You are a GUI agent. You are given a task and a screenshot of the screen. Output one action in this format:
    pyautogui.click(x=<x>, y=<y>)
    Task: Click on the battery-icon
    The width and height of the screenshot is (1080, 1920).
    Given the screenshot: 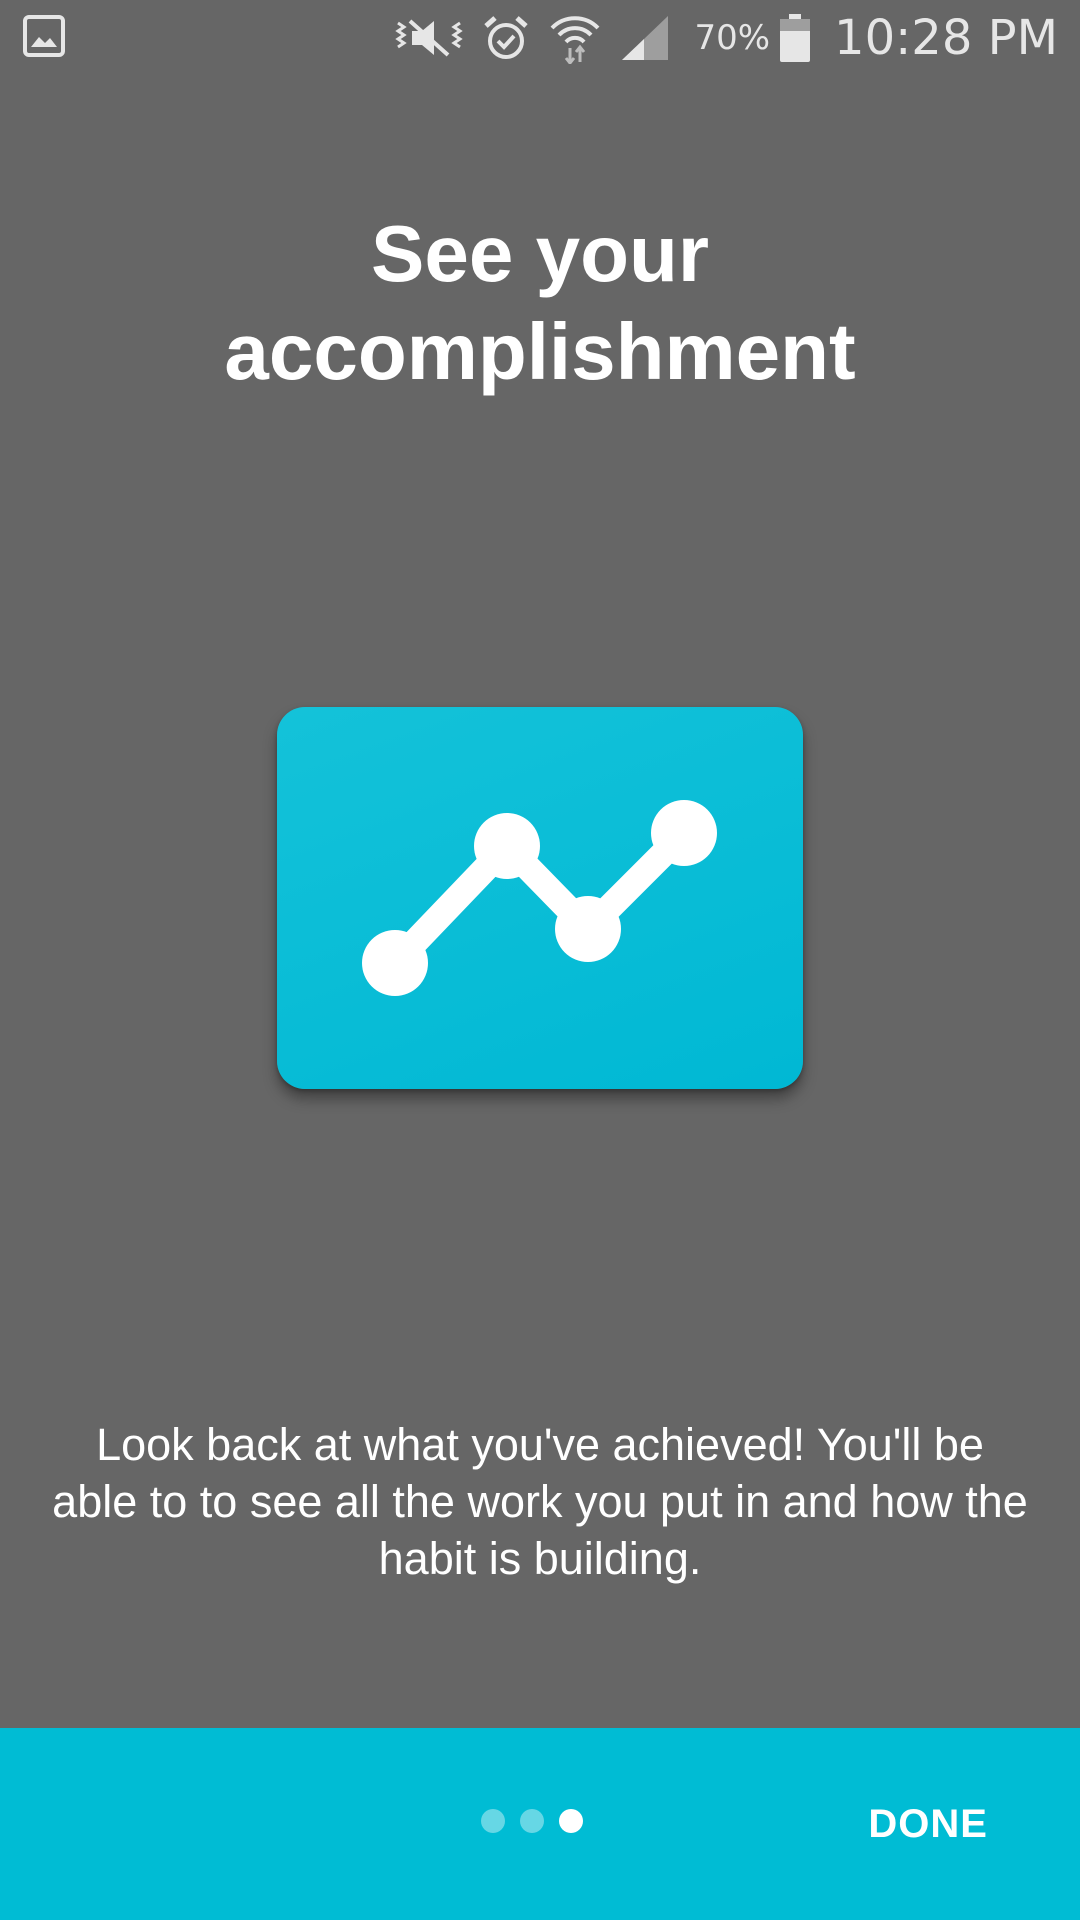 What is the action you would take?
    pyautogui.click(x=795, y=37)
    